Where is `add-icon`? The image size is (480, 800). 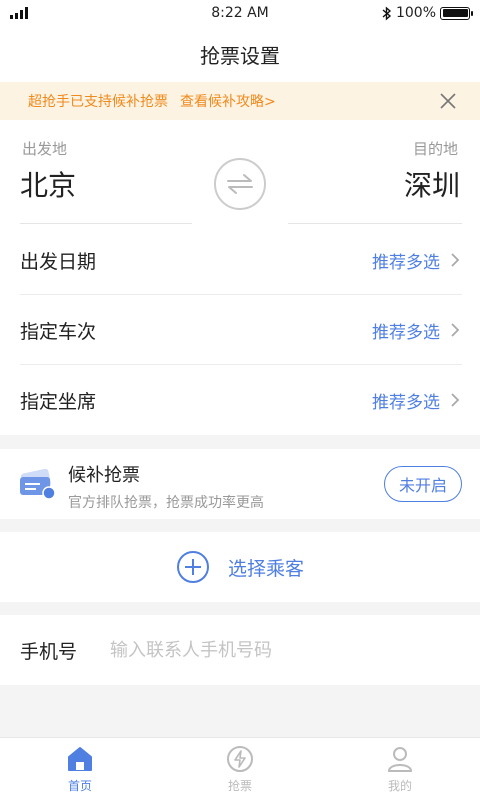 add-icon is located at coordinates (192, 567).